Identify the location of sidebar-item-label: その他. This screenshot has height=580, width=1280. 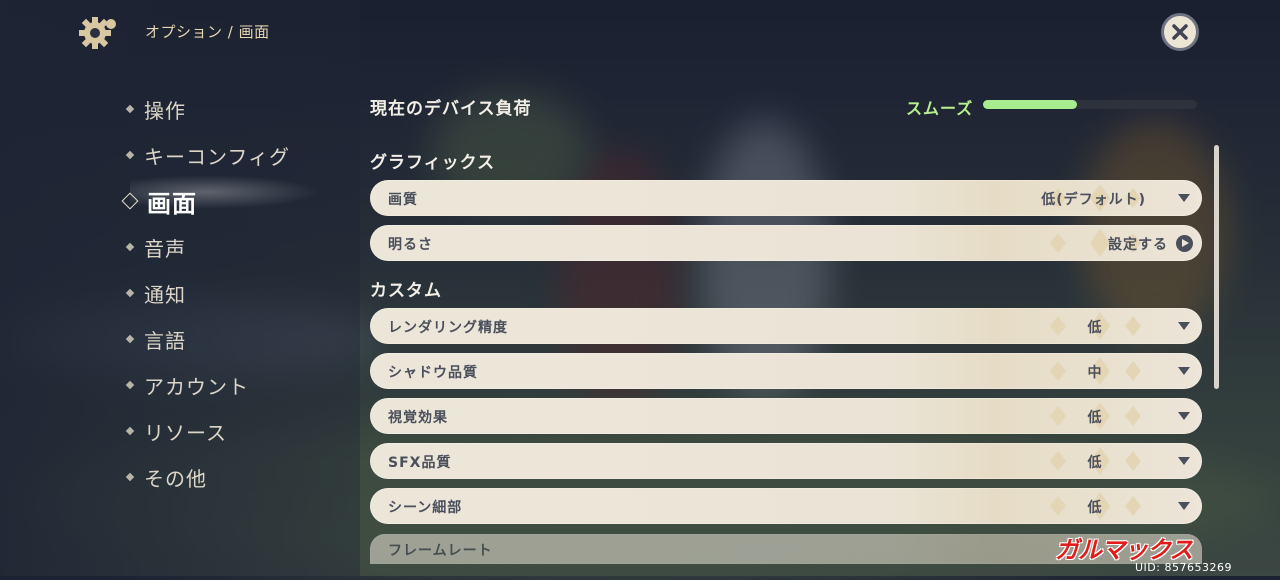
(175, 478).